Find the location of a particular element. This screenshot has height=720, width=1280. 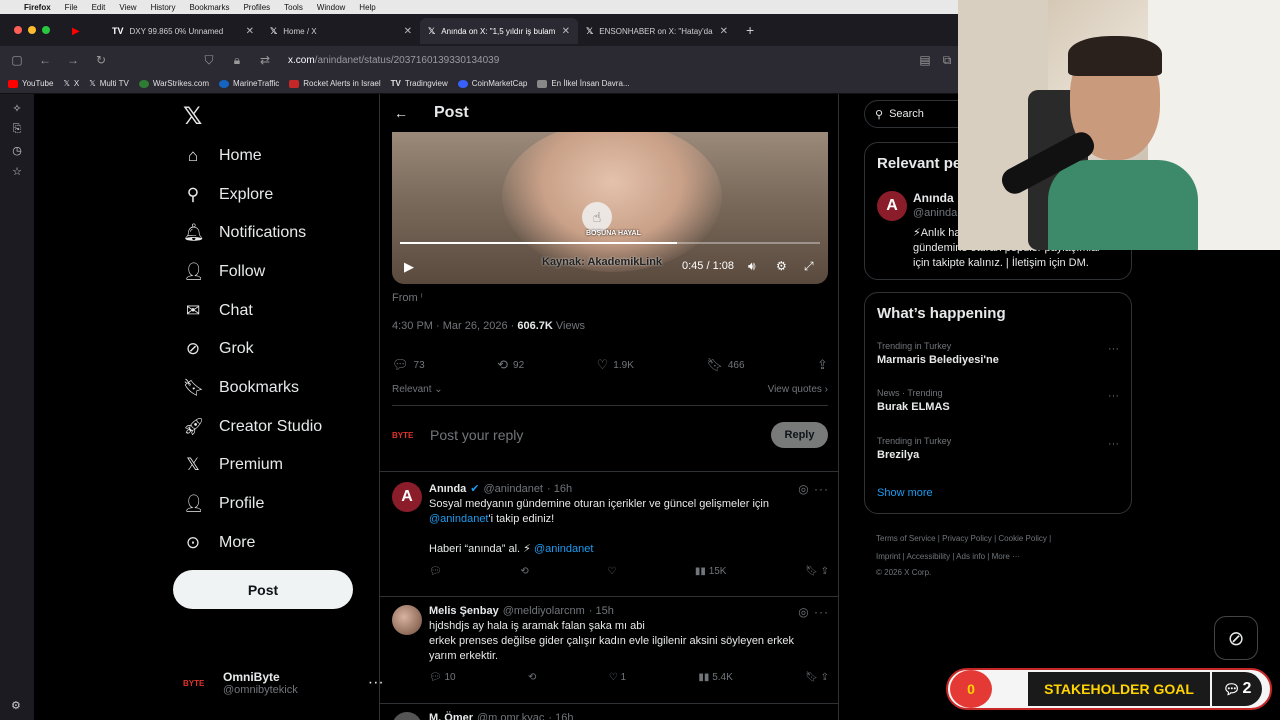

nav-explore: ⚲ Explore is located at coordinates (228, 195).